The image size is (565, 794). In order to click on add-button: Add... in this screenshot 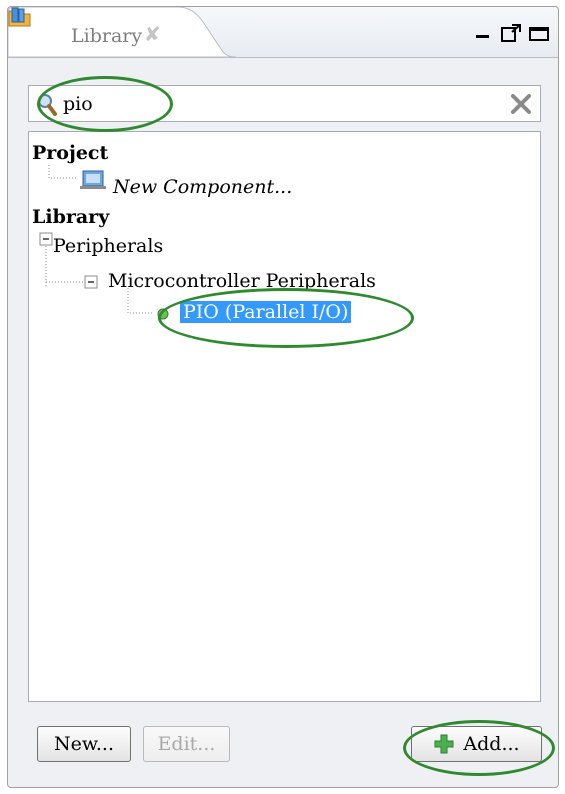, I will do `click(476, 744)`.